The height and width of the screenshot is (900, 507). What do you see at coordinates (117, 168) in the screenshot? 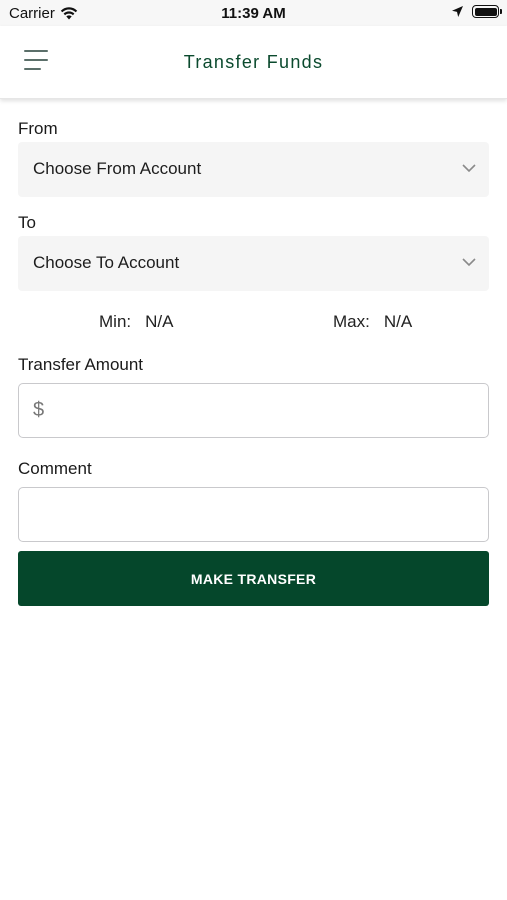
I see `from-account-value: Choose From Account` at bounding box center [117, 168].